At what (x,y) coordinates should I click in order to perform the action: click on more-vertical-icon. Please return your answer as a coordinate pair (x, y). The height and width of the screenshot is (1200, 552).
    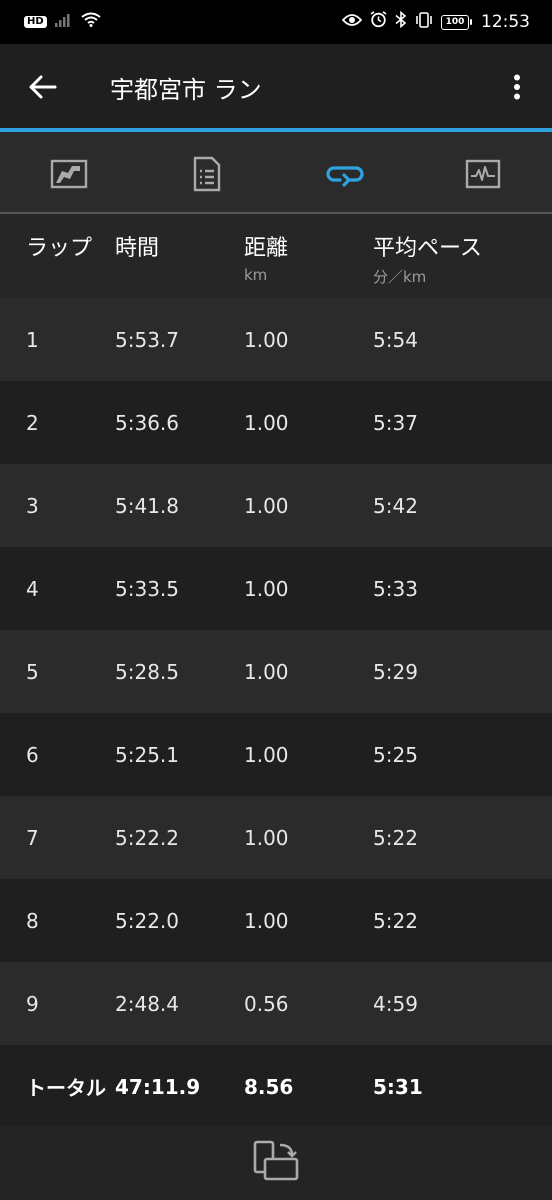
    Looking at the image, I should click on (517, 87).